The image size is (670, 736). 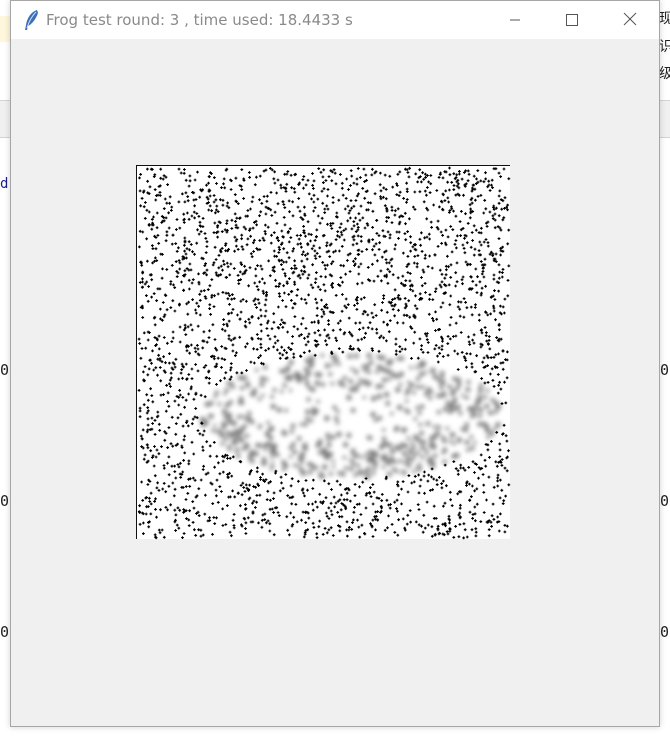 What do you see at coordinates (630, 20) in the screenshot?
I see `close-button` at bounding box center [630, 20].